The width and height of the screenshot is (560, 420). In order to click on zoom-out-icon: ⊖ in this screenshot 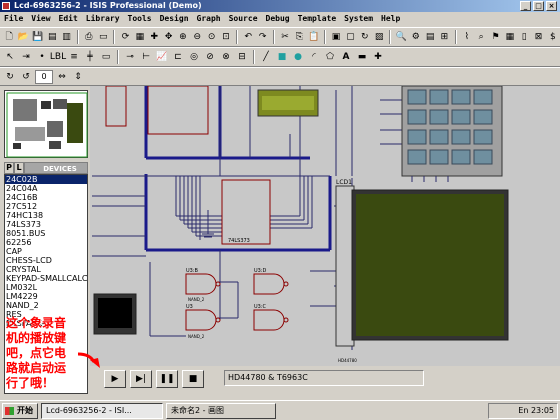, I will do `click(197, 37)`.